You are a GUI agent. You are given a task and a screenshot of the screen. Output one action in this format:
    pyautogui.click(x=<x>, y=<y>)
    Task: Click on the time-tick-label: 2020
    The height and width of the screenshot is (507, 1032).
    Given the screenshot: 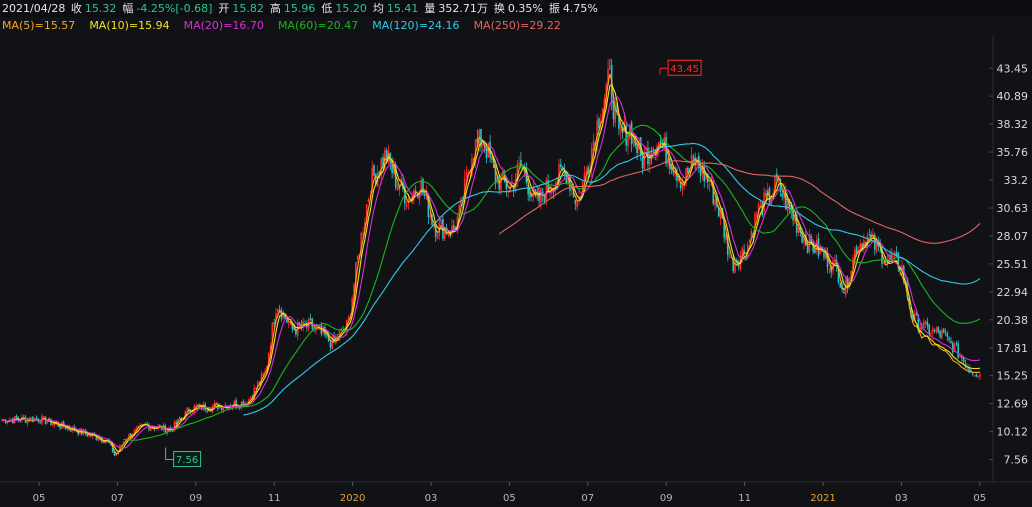 What is the action you would take?
    pyautogui.click(x=352, y=498)
    